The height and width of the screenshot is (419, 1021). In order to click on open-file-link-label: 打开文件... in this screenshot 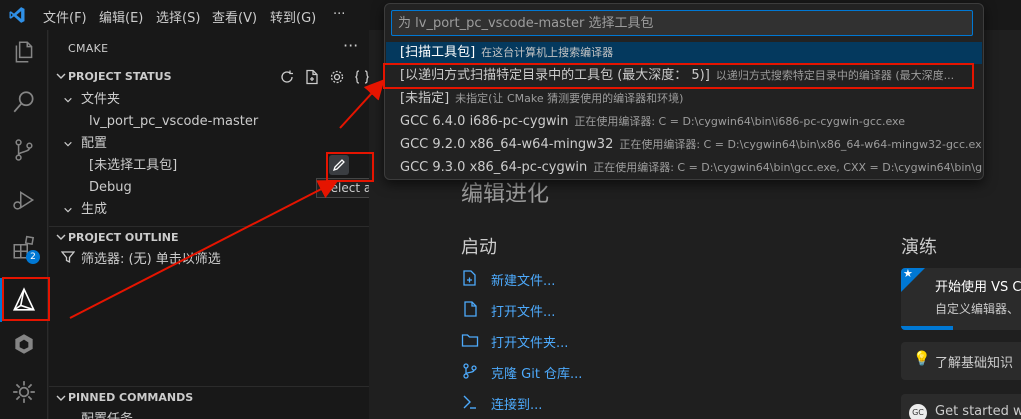, I will do `click(523, 312)`.